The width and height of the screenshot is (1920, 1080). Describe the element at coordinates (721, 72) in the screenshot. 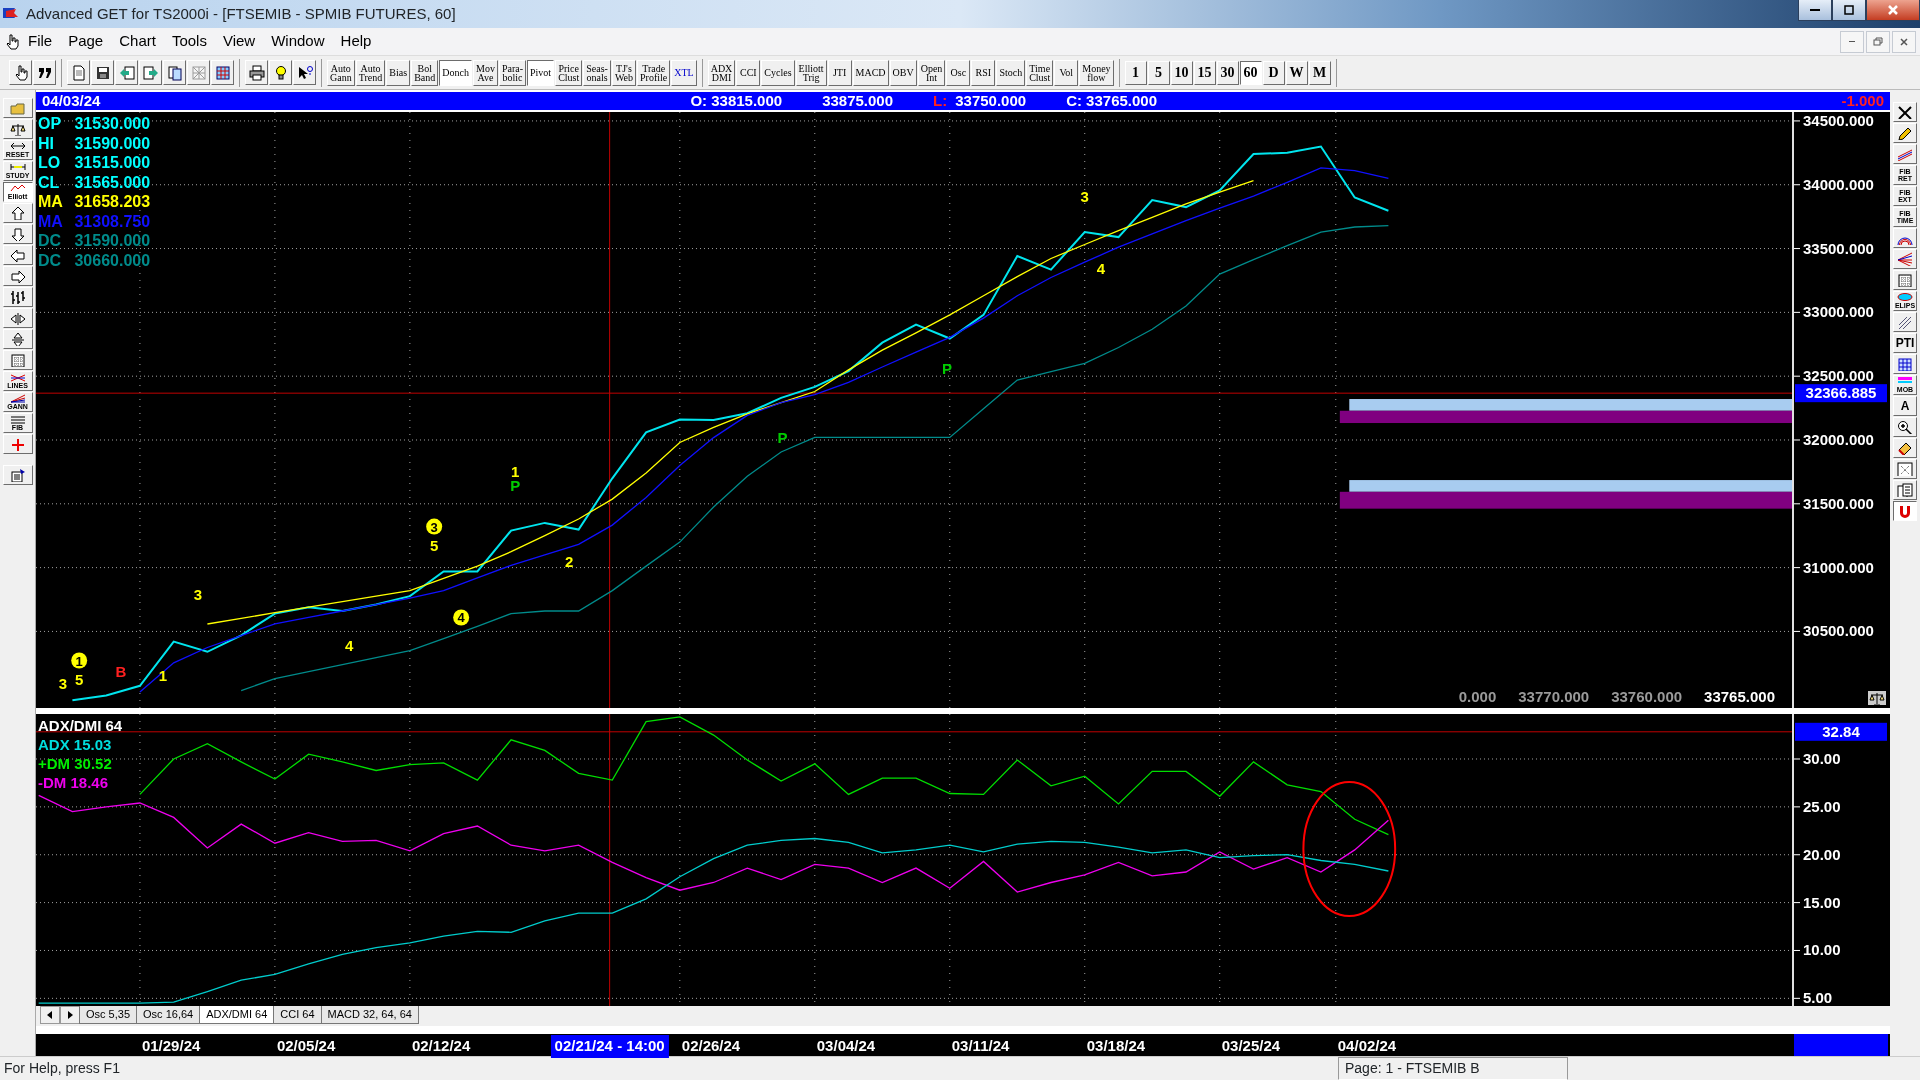

I see `toolbar-button: ADX DMI` at that location.